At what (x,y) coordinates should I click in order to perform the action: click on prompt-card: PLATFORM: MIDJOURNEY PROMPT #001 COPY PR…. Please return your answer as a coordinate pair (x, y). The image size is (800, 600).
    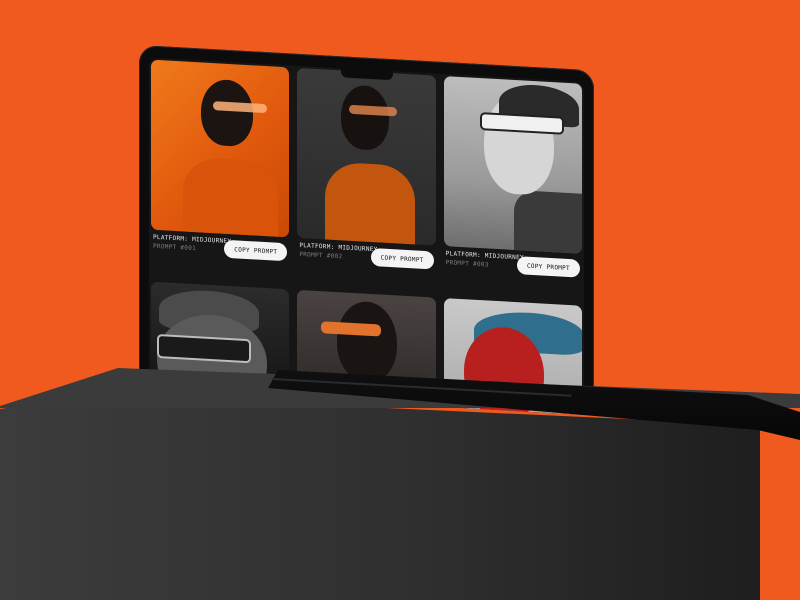
    Looking at the image, I should click on (220, 168).